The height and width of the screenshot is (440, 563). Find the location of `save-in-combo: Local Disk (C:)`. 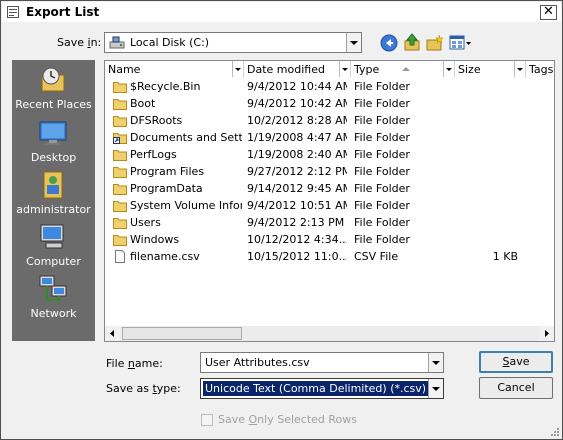

save-in-combo: Local Disk (C:) is located at coordinates (233, 42).